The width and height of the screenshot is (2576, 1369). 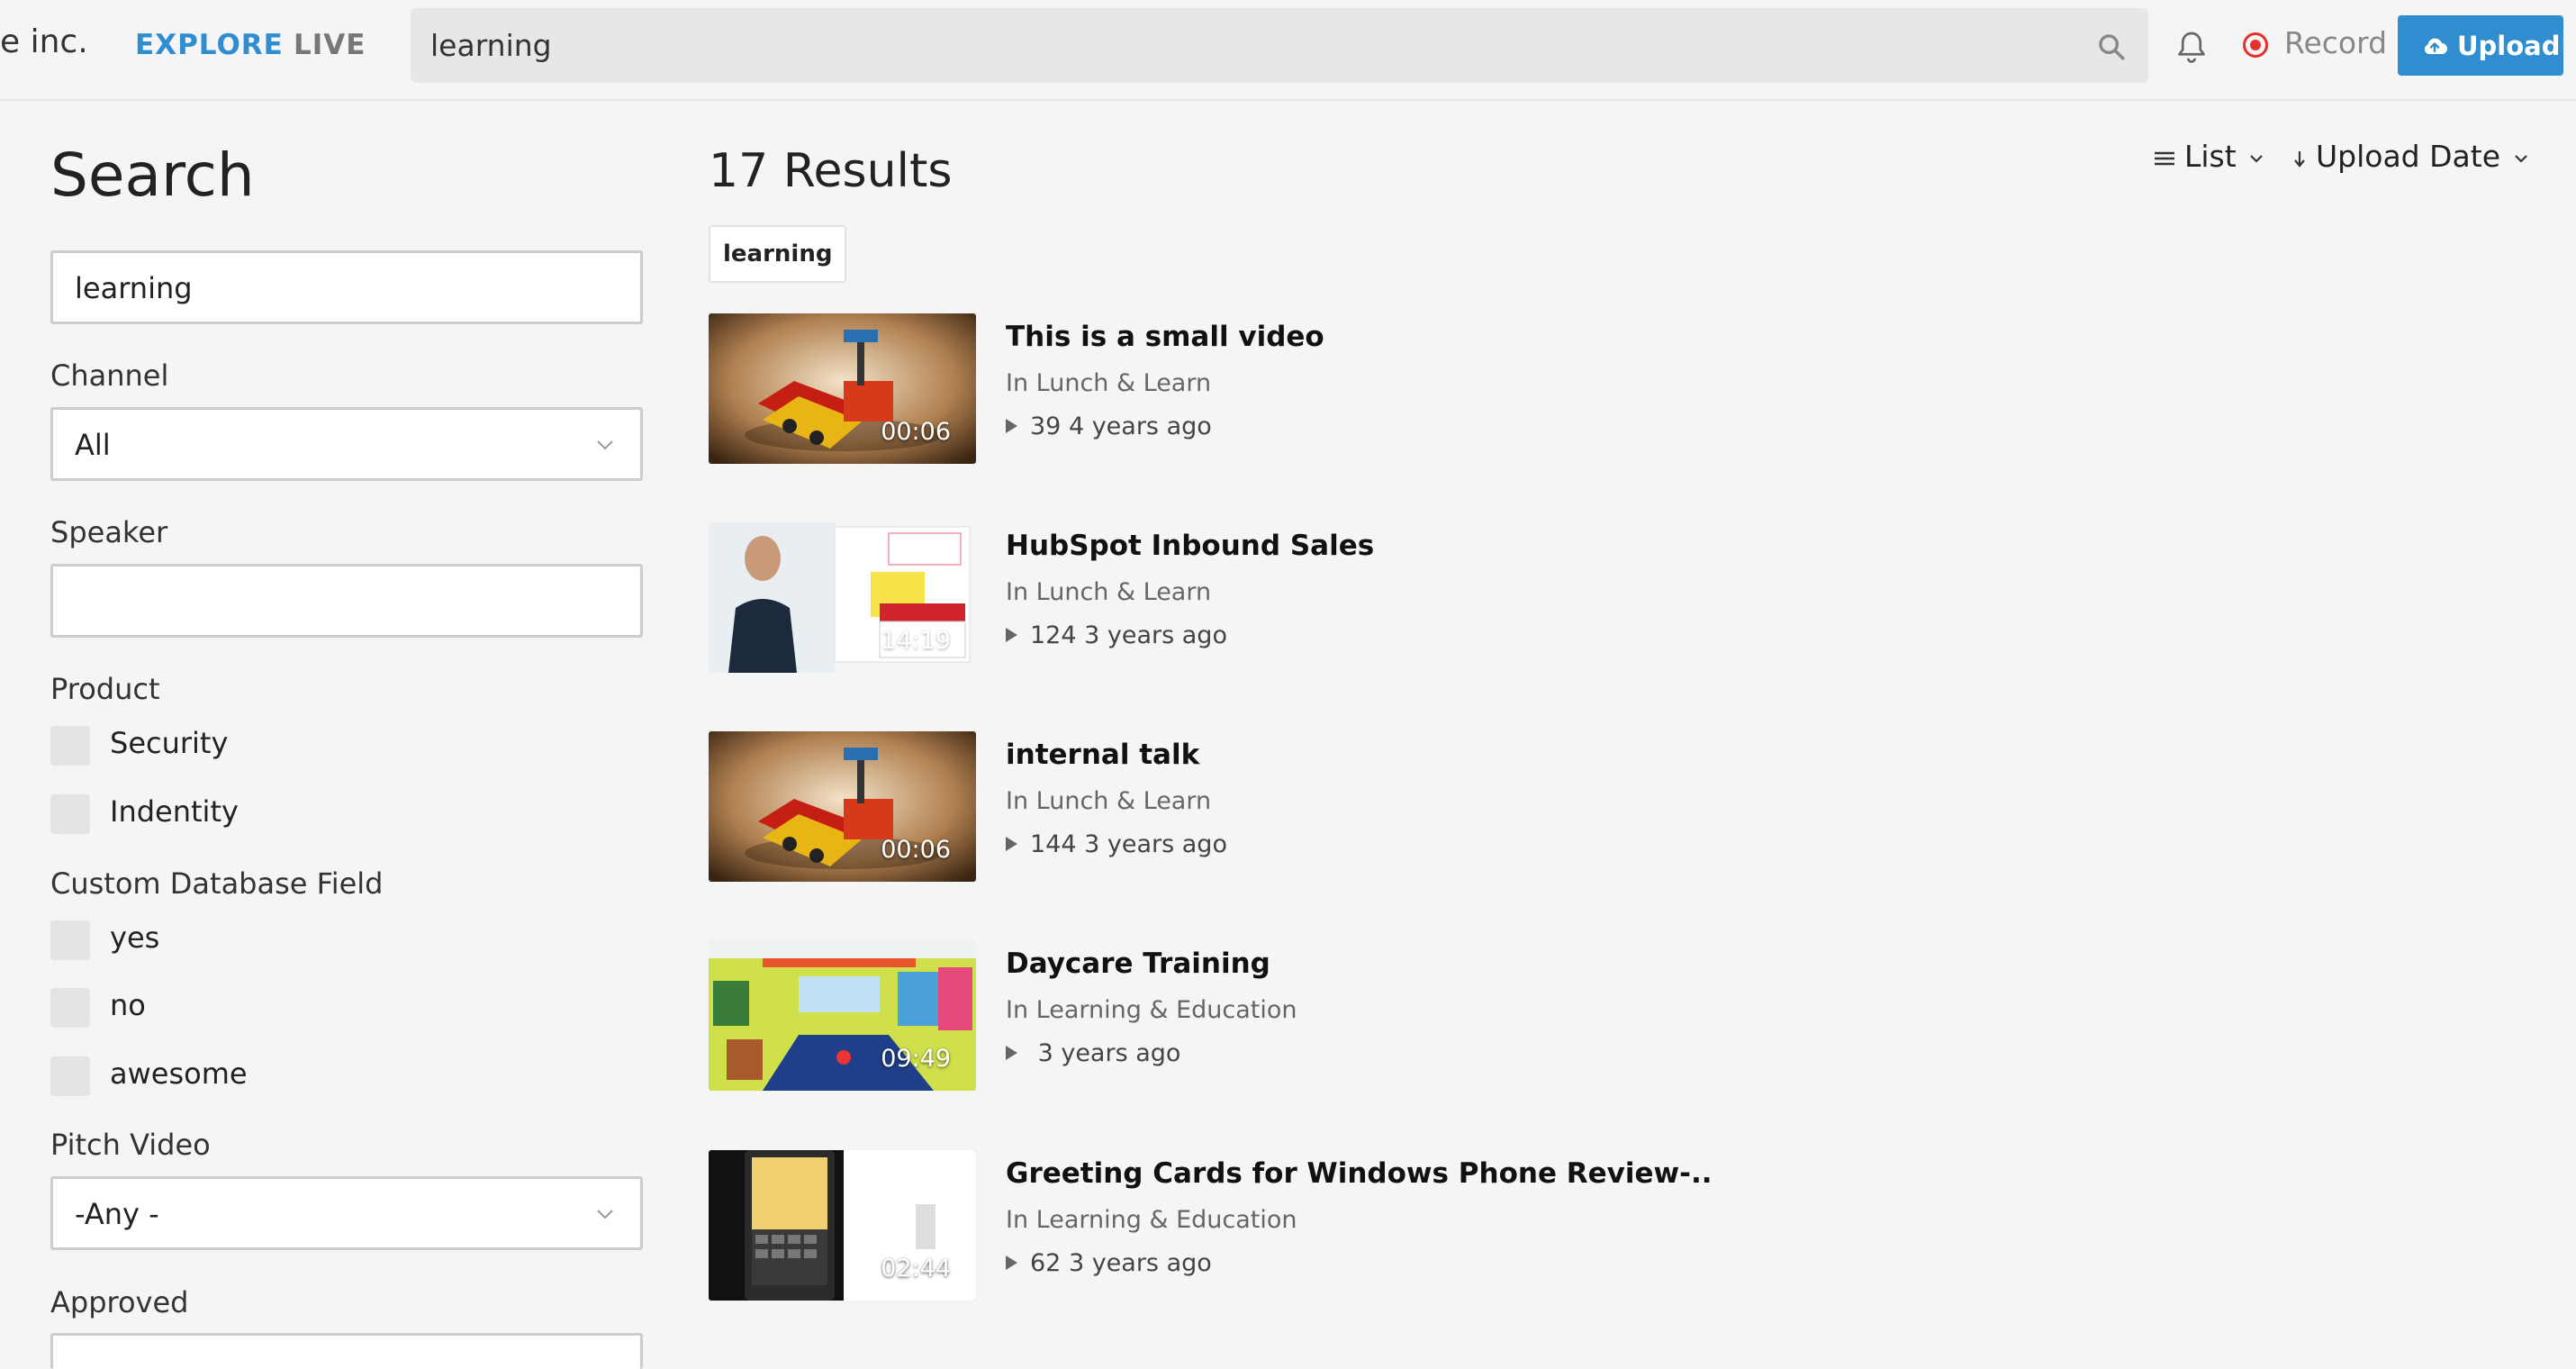 What do you see at coordinates (70, 940) in the screenshot?
I see `checkbox-yes` at bounding box center [70, 940].